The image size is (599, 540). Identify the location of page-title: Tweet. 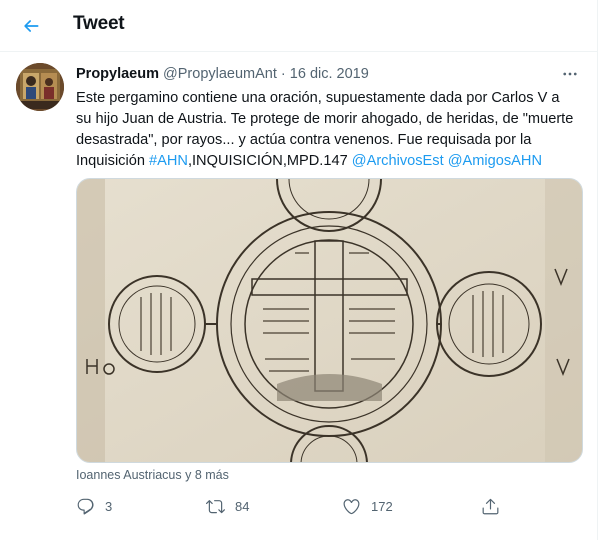
(99, 23).